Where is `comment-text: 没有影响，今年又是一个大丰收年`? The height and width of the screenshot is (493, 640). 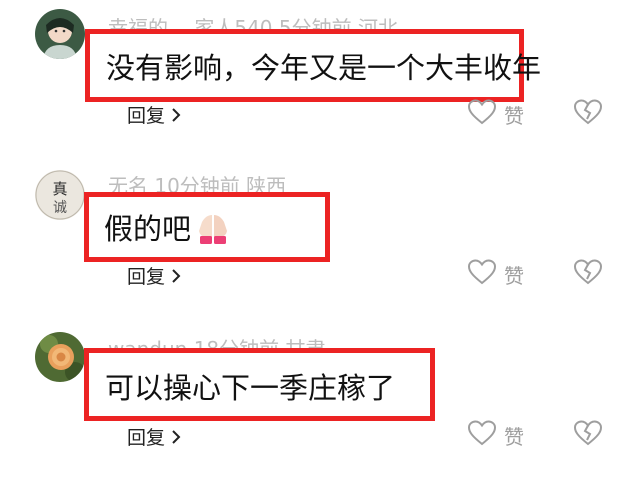 comment-text: 没有影响，今年又是一个大丰收年 is located at coordinates (324, 68).